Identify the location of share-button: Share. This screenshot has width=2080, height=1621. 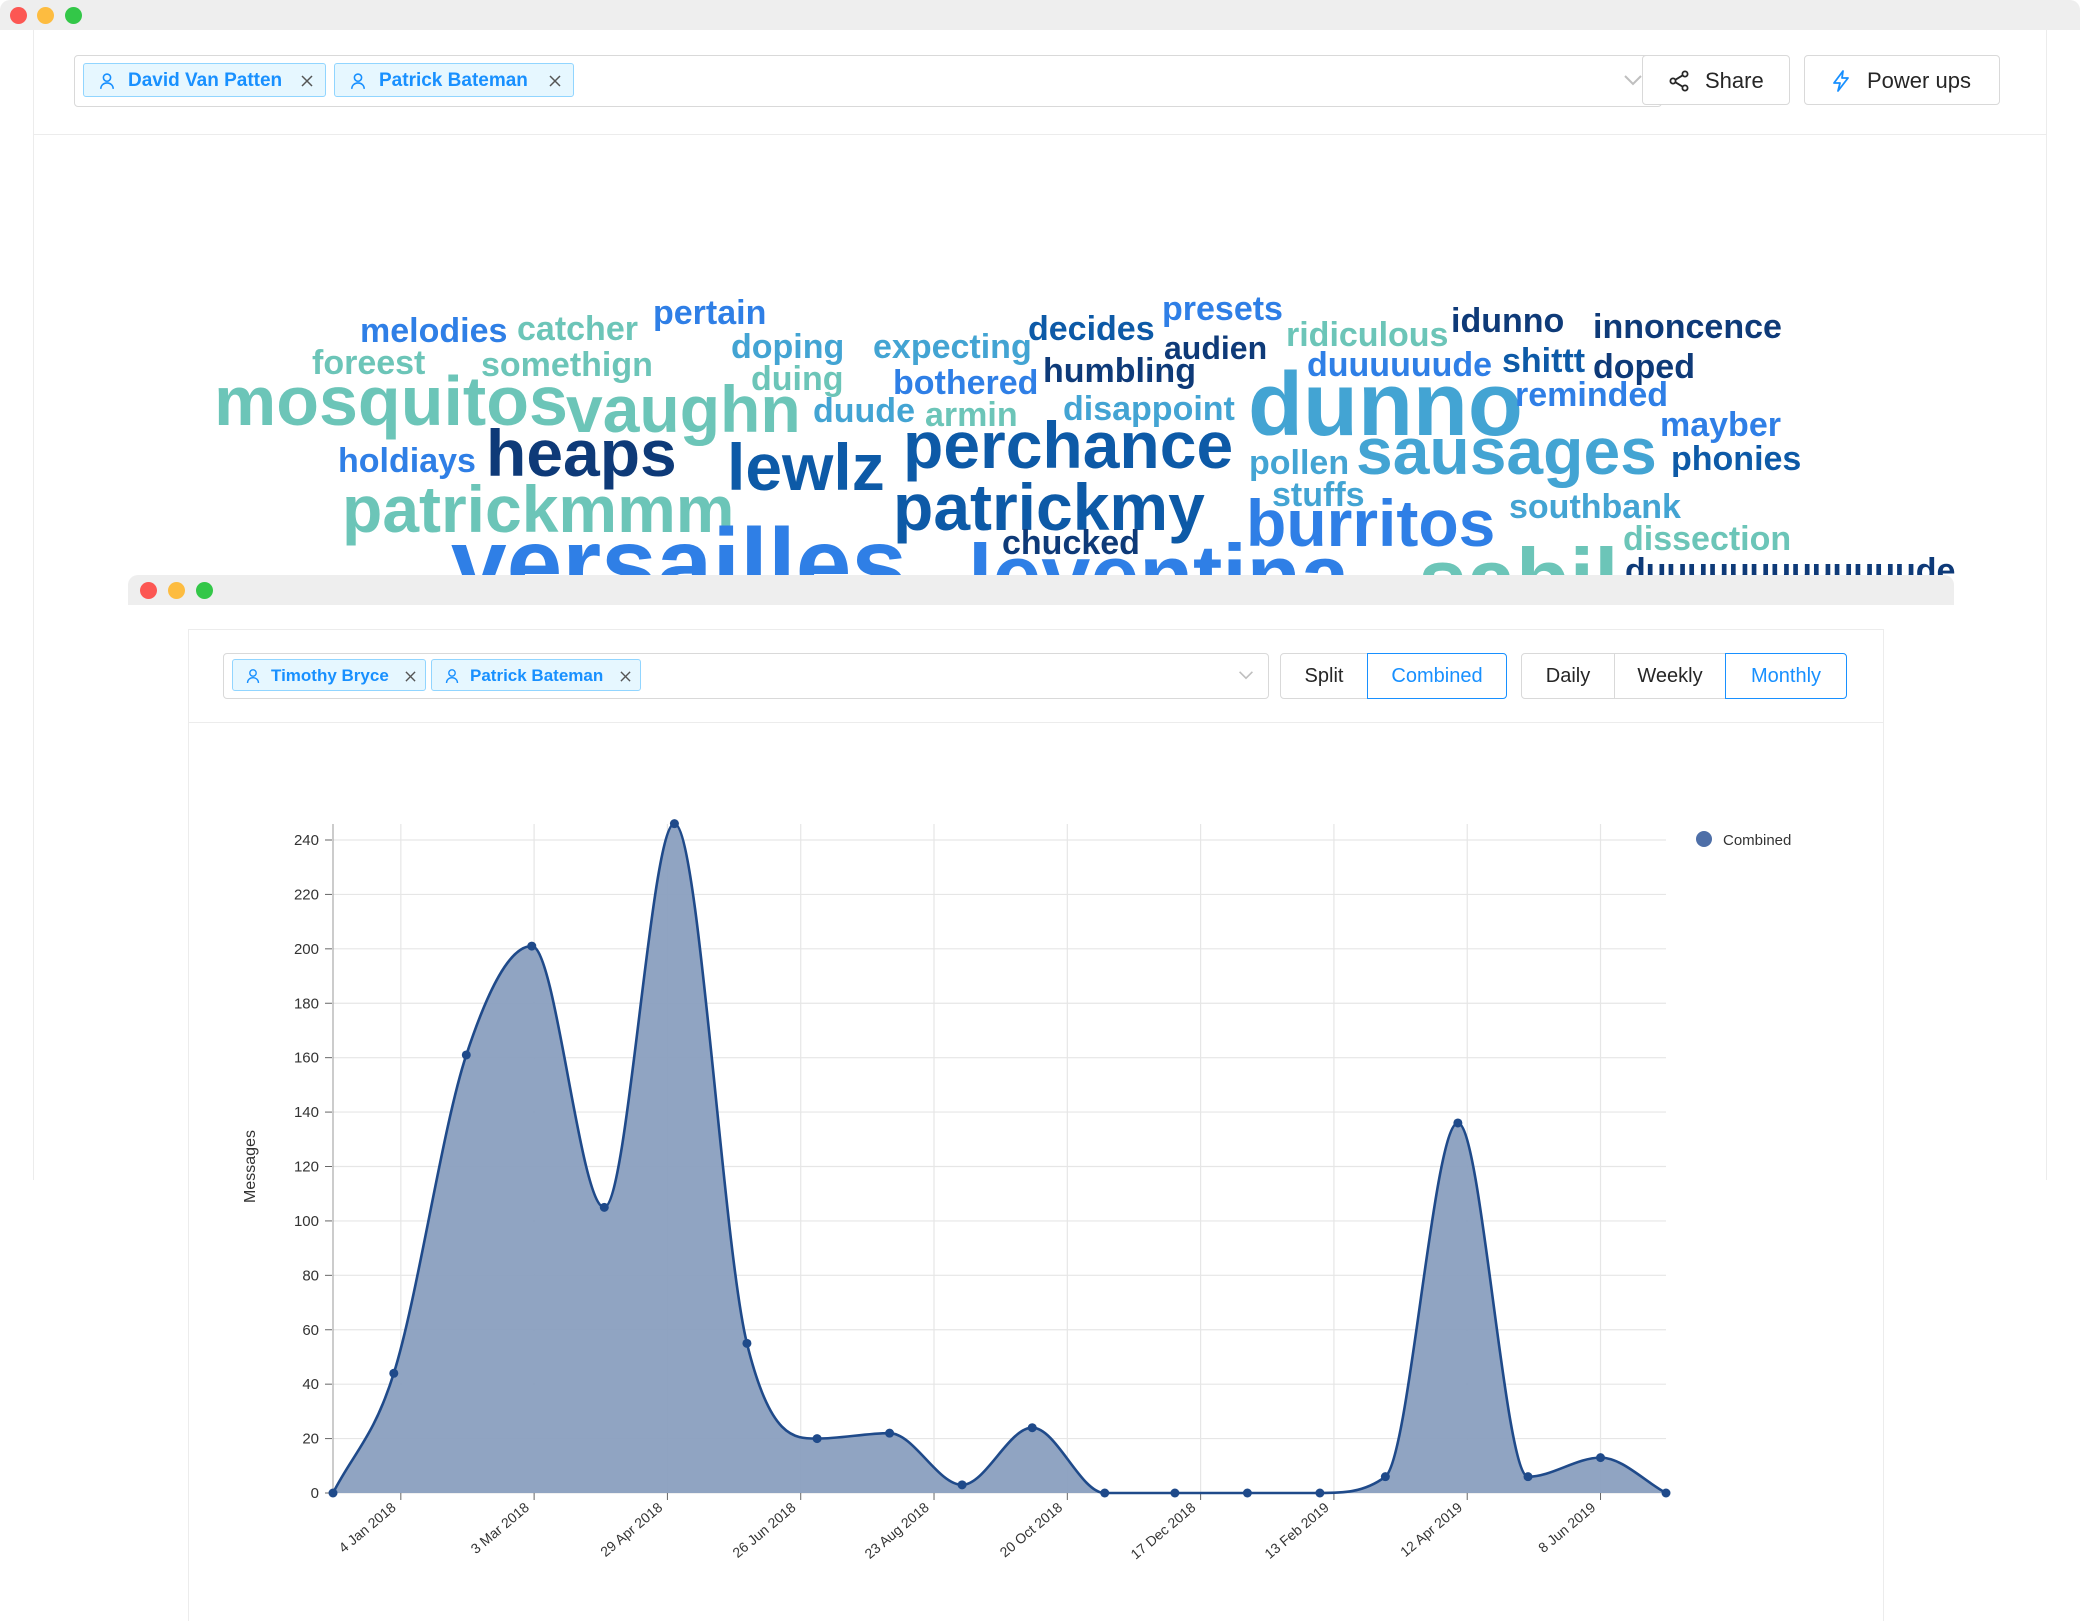
(1716, 80).